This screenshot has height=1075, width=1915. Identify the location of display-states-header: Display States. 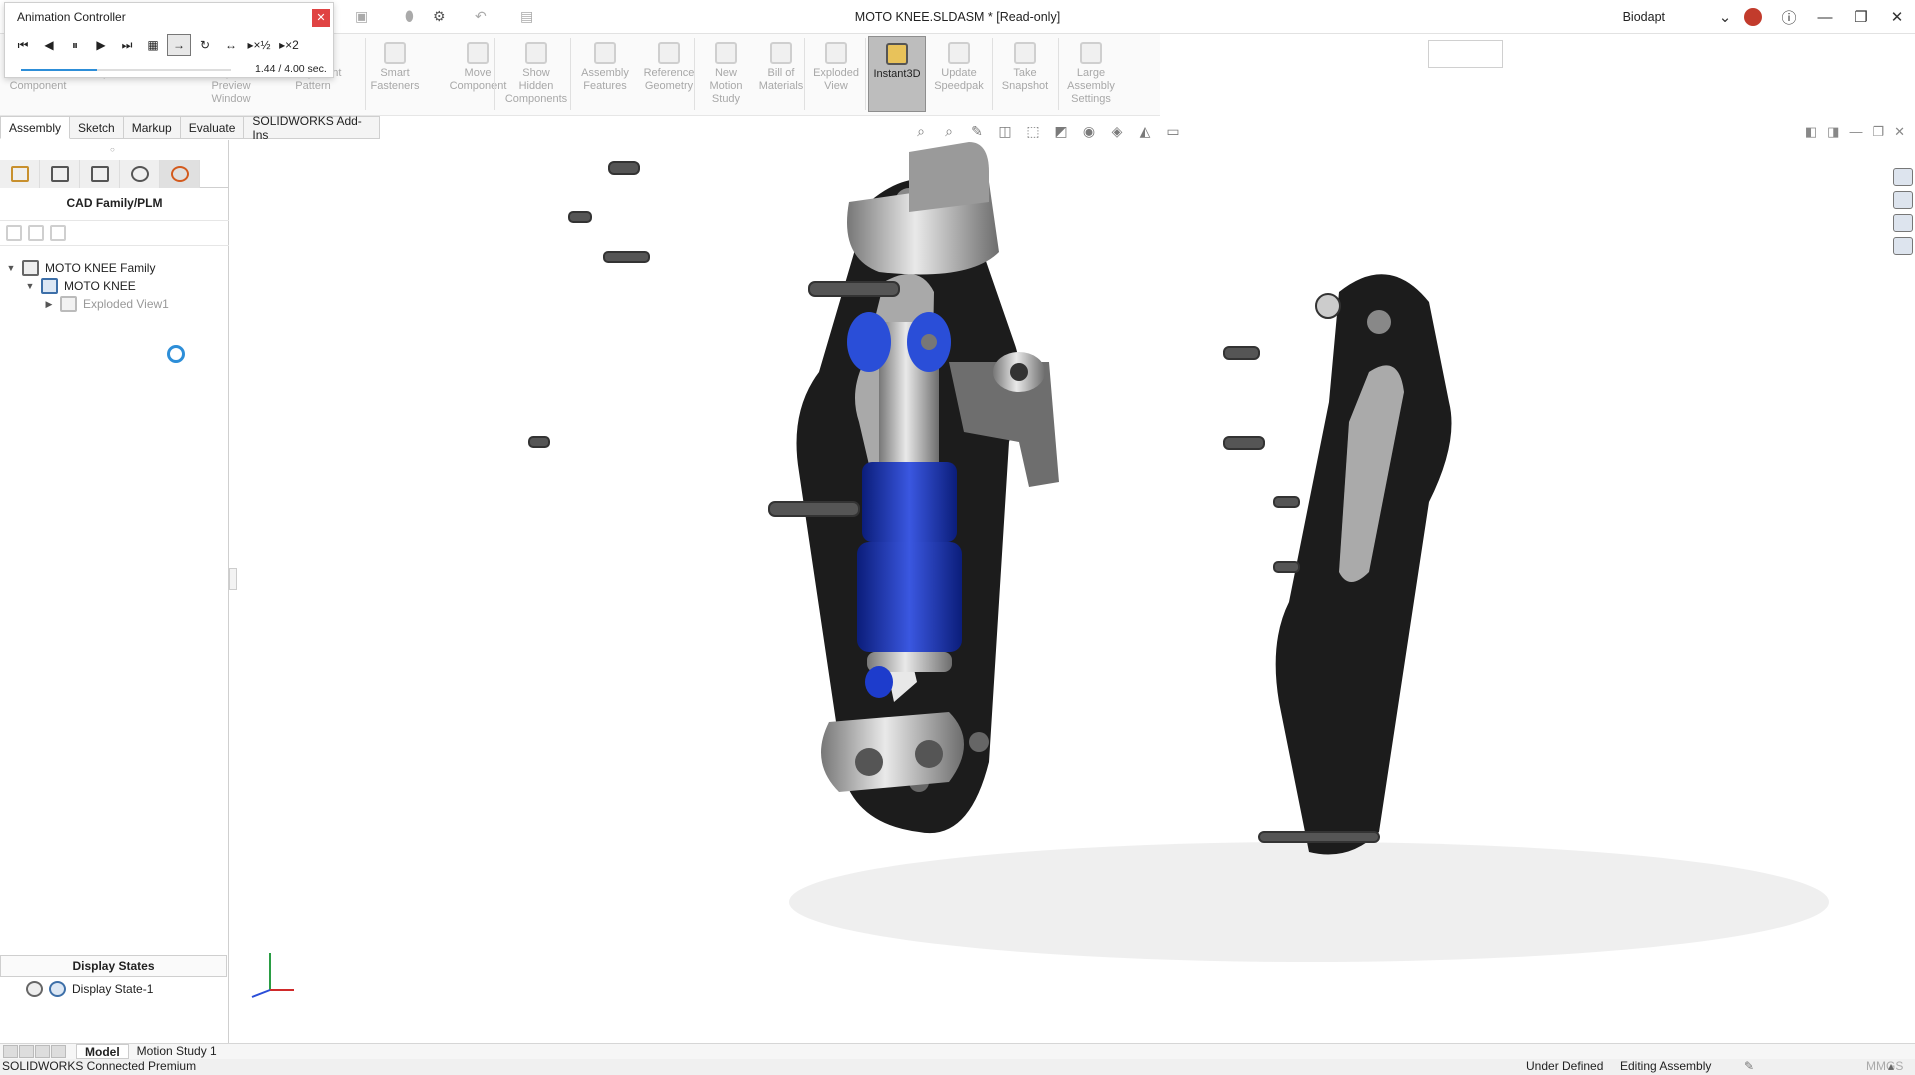
(113, 966).